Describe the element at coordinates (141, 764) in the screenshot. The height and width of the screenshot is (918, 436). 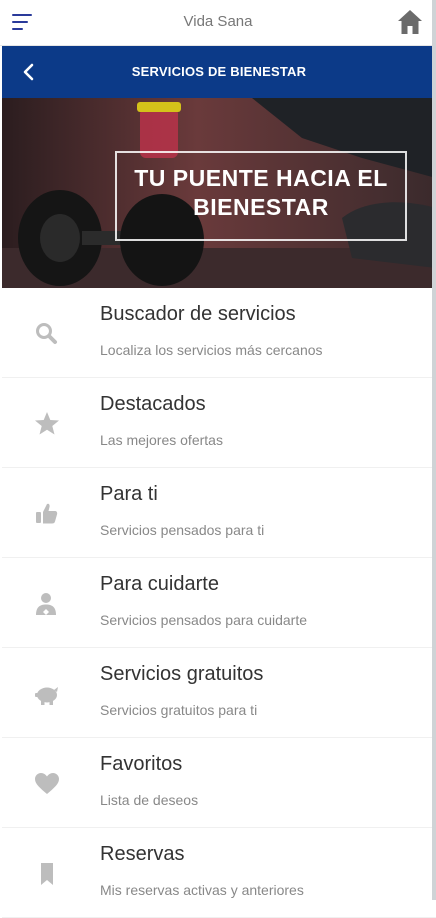
I see `menu-item-title: Favoritos` at that location.